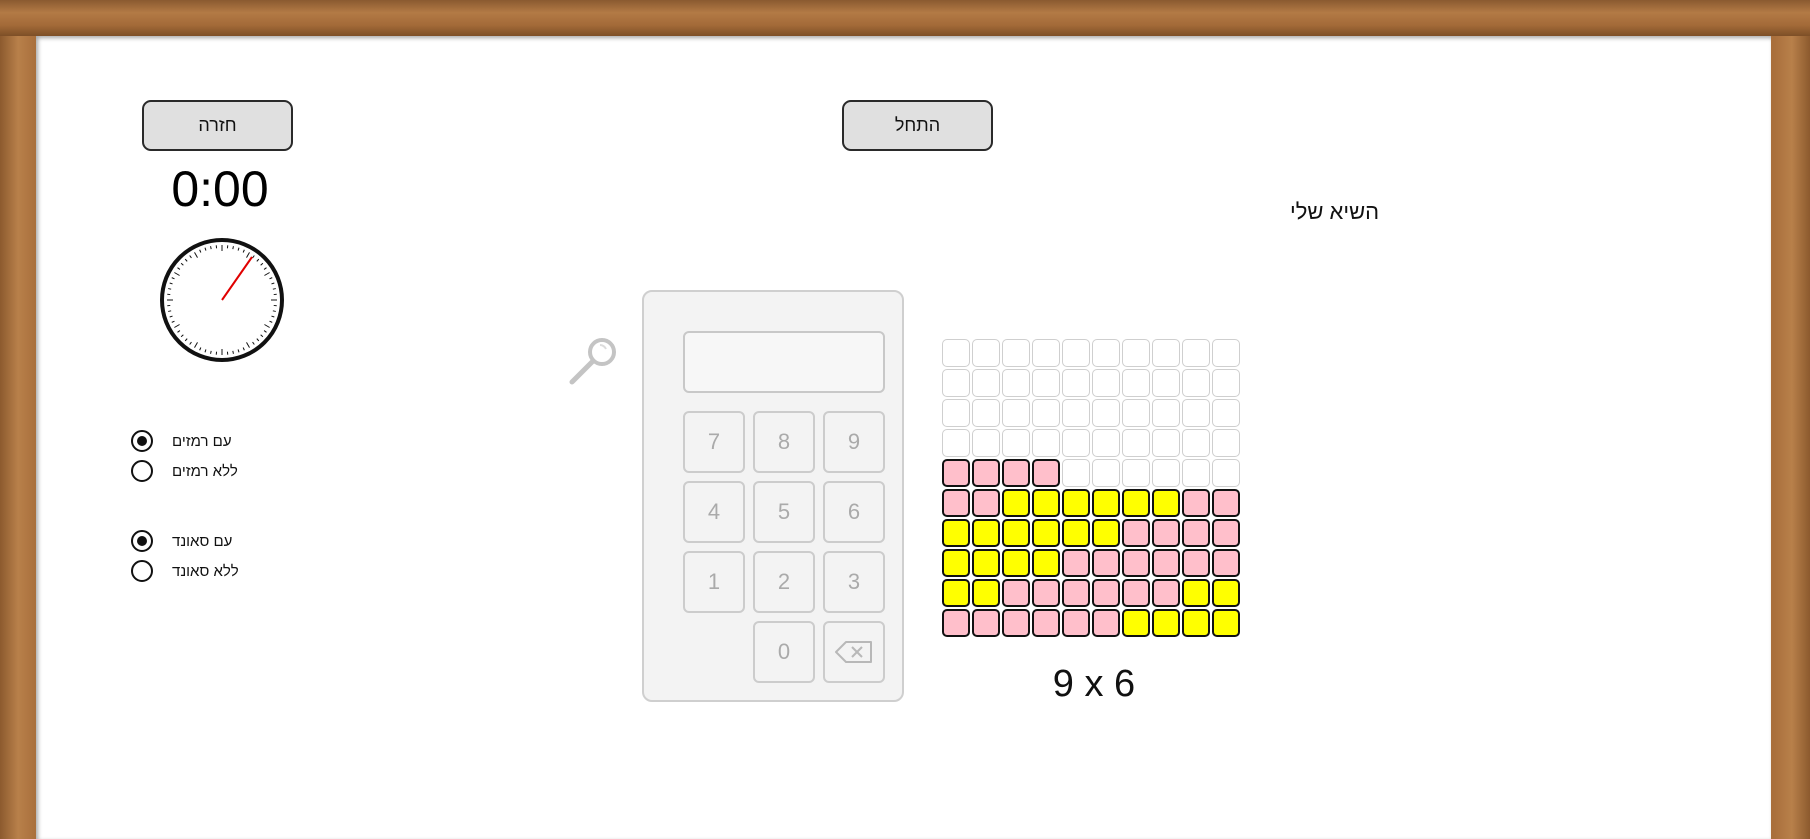 This screenshot has height=839, width=1810. Describe the element at coordinates (784, 512) in the screenshot. I see `key-5: 5` at that location.